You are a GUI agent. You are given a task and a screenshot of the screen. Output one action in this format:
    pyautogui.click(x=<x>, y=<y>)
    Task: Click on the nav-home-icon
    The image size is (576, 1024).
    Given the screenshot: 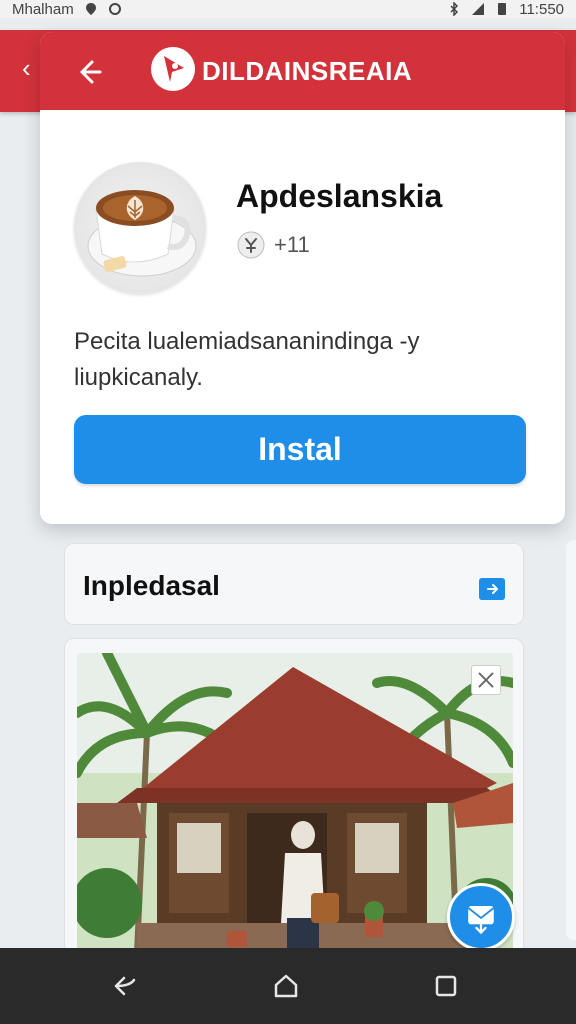 What is the action you would take?
    pyautogui.click(x=286, y=986)
    